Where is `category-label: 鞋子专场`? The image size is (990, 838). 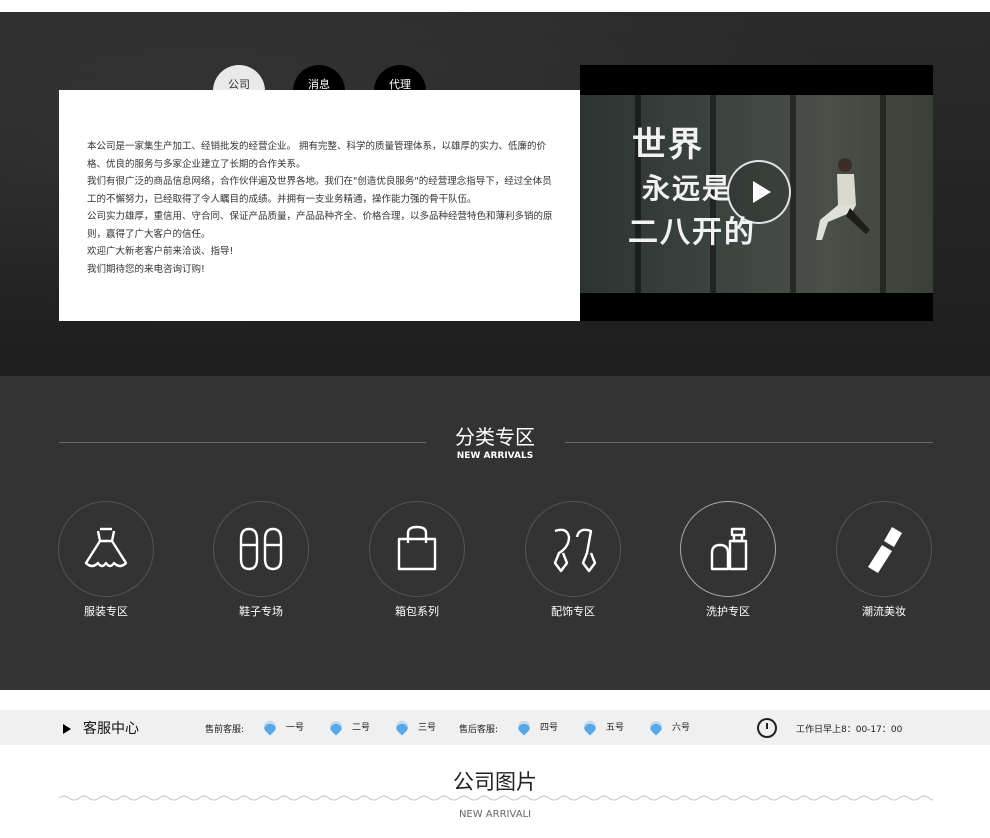 category-label: 鞋子专场 is located at coordinates (261, 611).